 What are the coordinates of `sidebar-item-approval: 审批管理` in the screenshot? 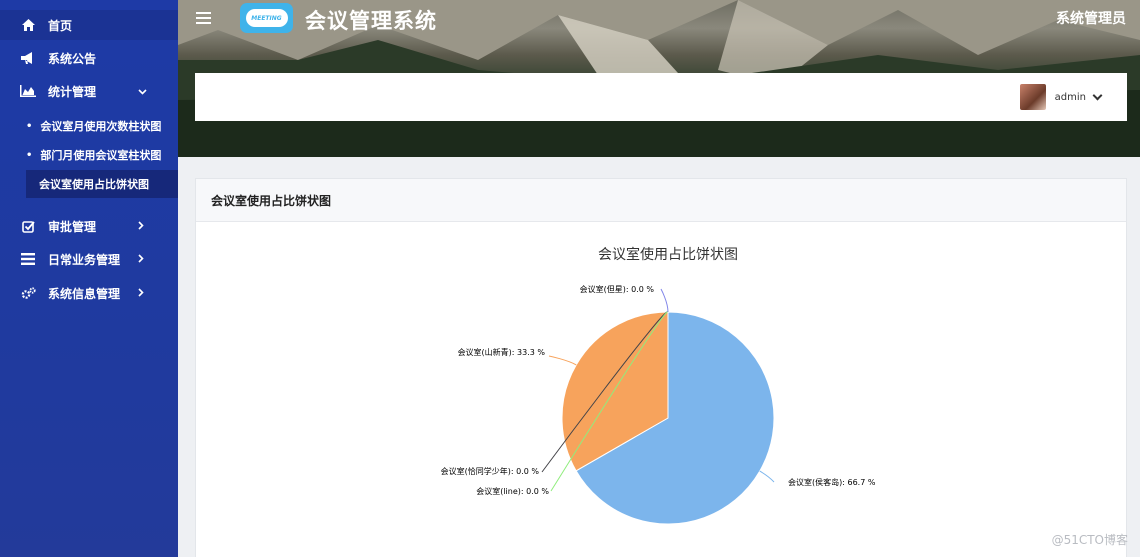 It's located at (89, 226).